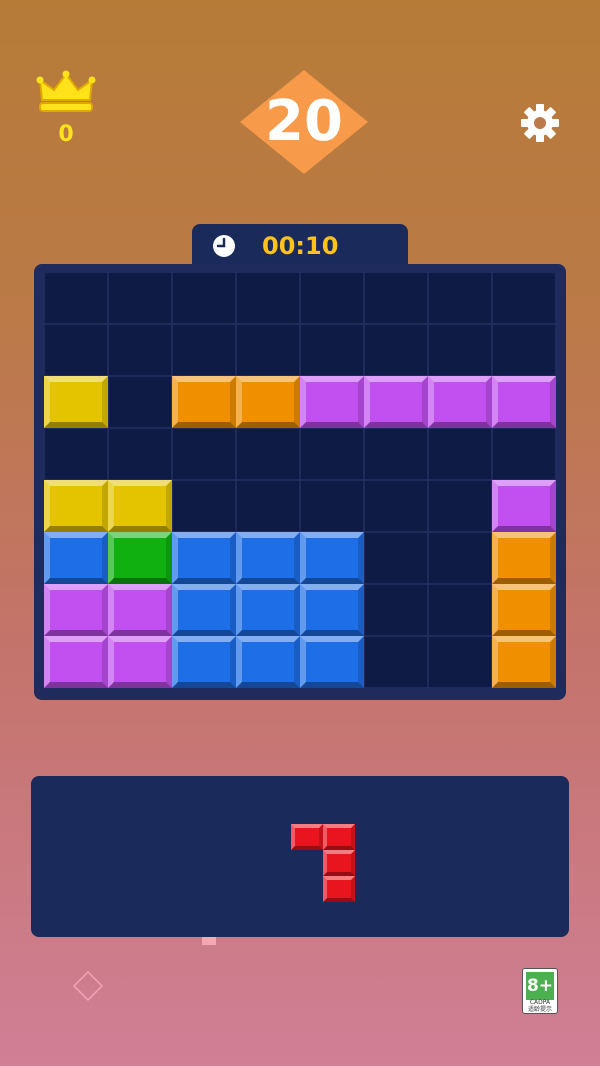 The image size is (600, 1066). Describe the element at coordinates (88, 986) in the screenshot. I see `diamond-icon` at that location.